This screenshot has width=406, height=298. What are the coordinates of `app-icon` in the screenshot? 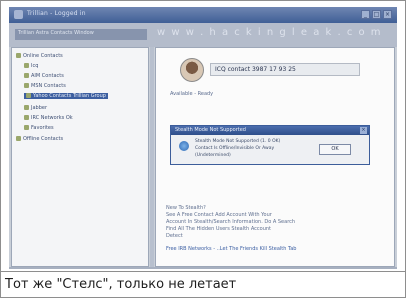 It's located at (18, 14).